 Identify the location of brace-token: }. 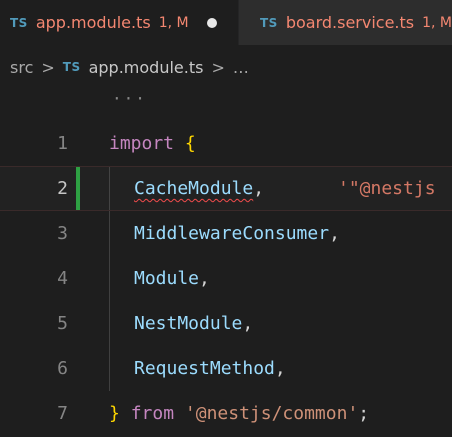
(114, 413).